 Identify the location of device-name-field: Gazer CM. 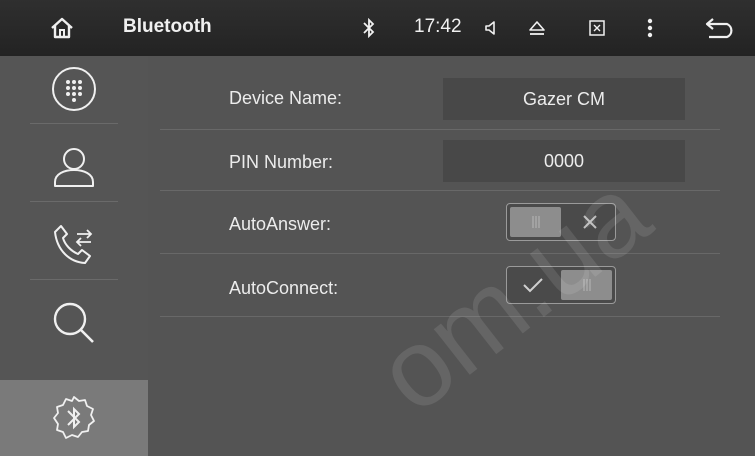
(564, 99).